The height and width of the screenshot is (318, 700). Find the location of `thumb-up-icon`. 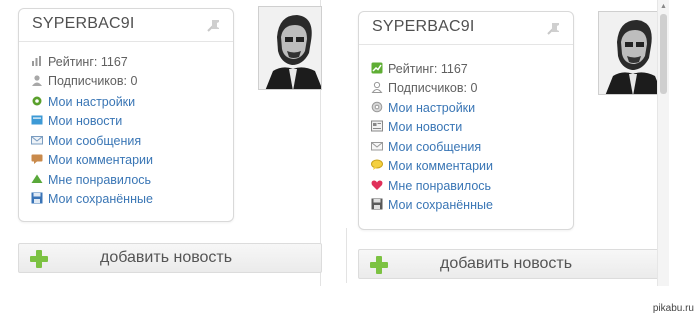

thumb-up-icon is located at coordinates (37, 178).